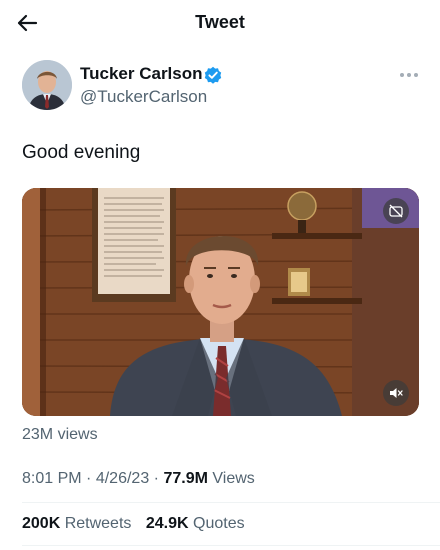 The height and width of the screenshot is (550, 440). Describe the element at coordinates (185, 478) in the screenshot. I see `tweet-views-count: 77.9M` at that location.